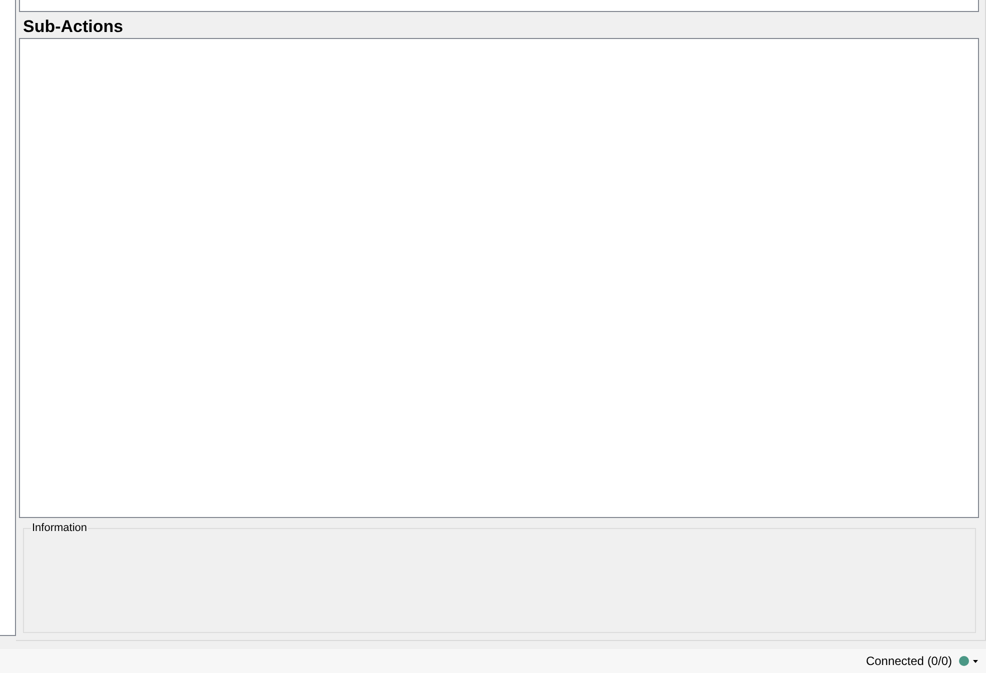 The height and width of the screenshot is (673, 986). Describe the element at coordinates (73, 27) in the screenshot. I see `section-heading: Sub-Actions` at that location.